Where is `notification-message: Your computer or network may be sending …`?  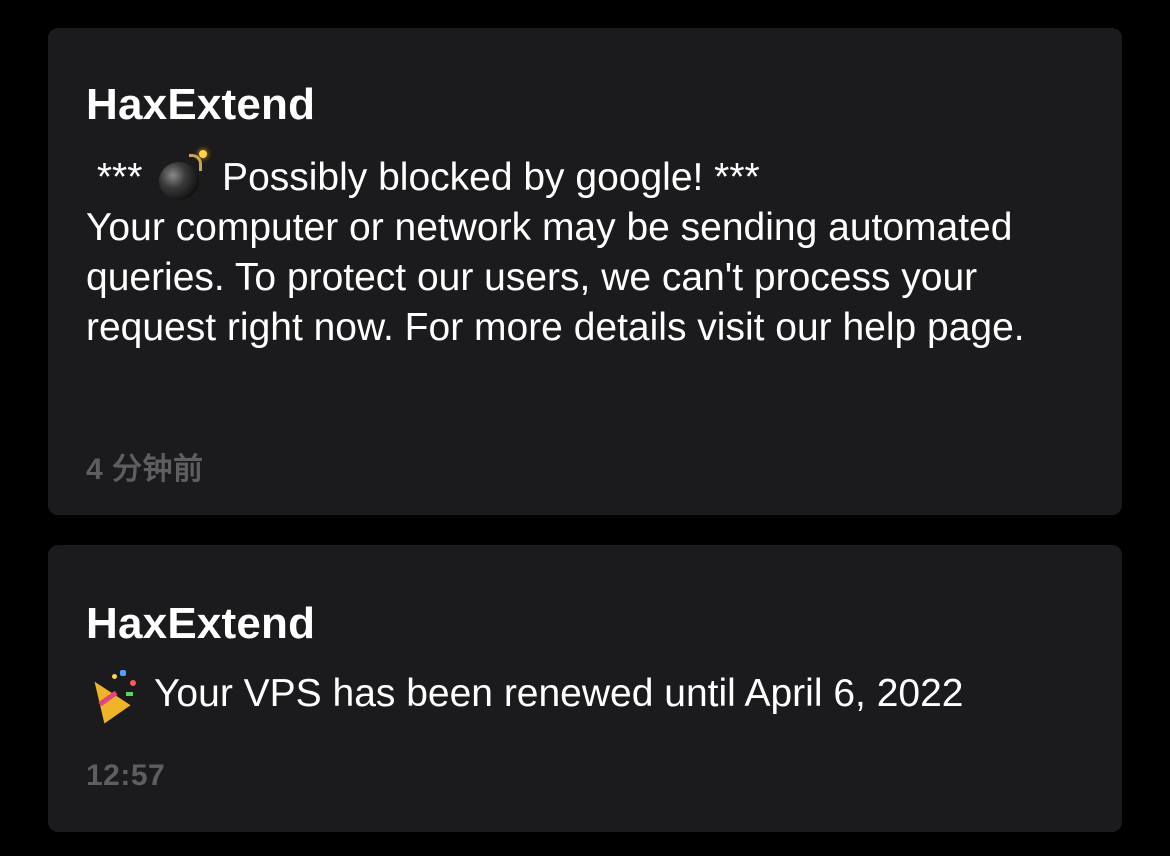
notification-message: Your computer or network may be sending … is located at coordinates (555, 277).